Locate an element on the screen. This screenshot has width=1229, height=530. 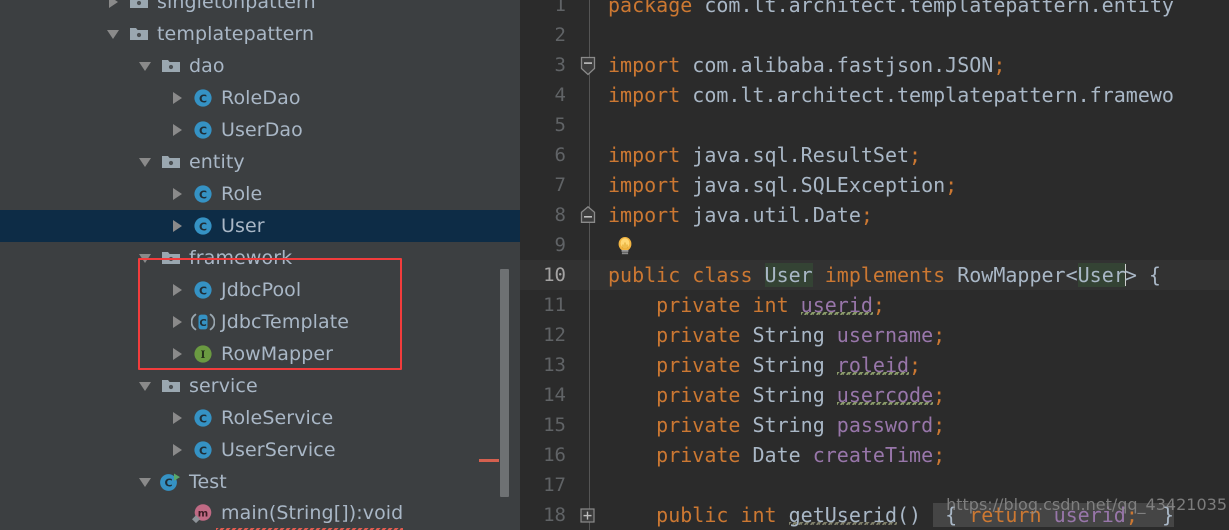
code-token: Date is located at coordinates (782, 455).